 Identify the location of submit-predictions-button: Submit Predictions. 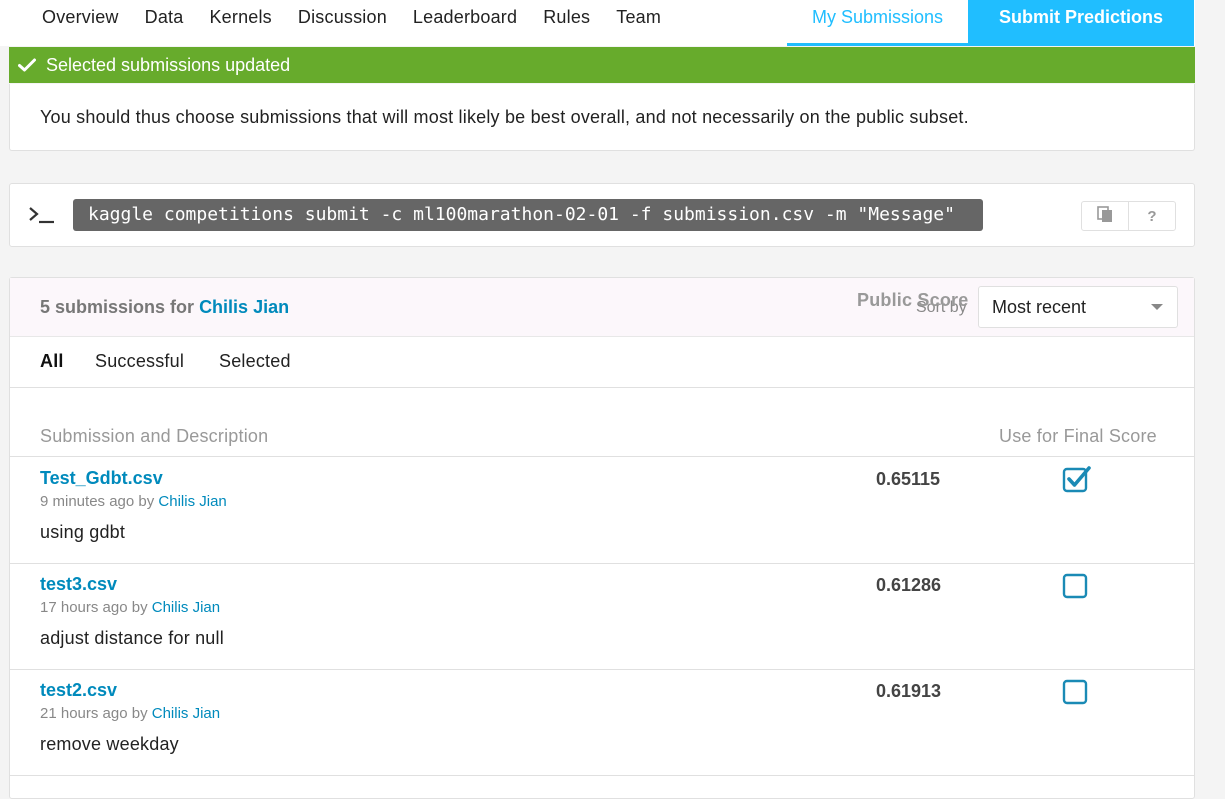
(1081, 23).